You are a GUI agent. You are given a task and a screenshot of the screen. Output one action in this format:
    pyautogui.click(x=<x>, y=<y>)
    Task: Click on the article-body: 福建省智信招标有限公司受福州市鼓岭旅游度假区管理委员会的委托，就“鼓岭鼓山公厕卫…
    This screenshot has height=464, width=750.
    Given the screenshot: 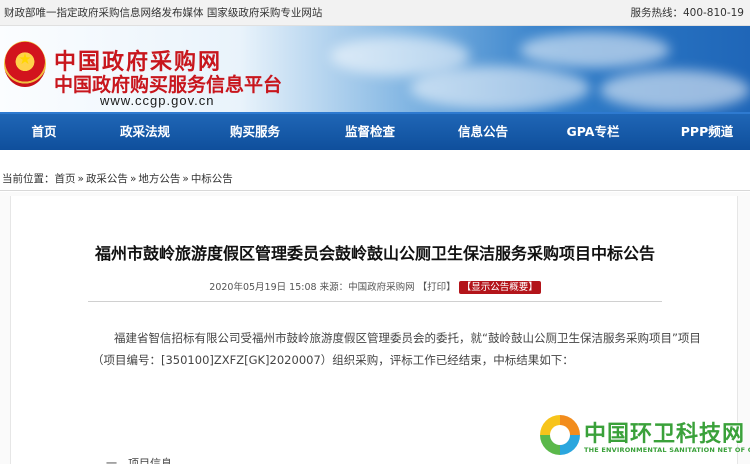 What is the action you would take?
    pyautogui.click(x=397, y=349)
    